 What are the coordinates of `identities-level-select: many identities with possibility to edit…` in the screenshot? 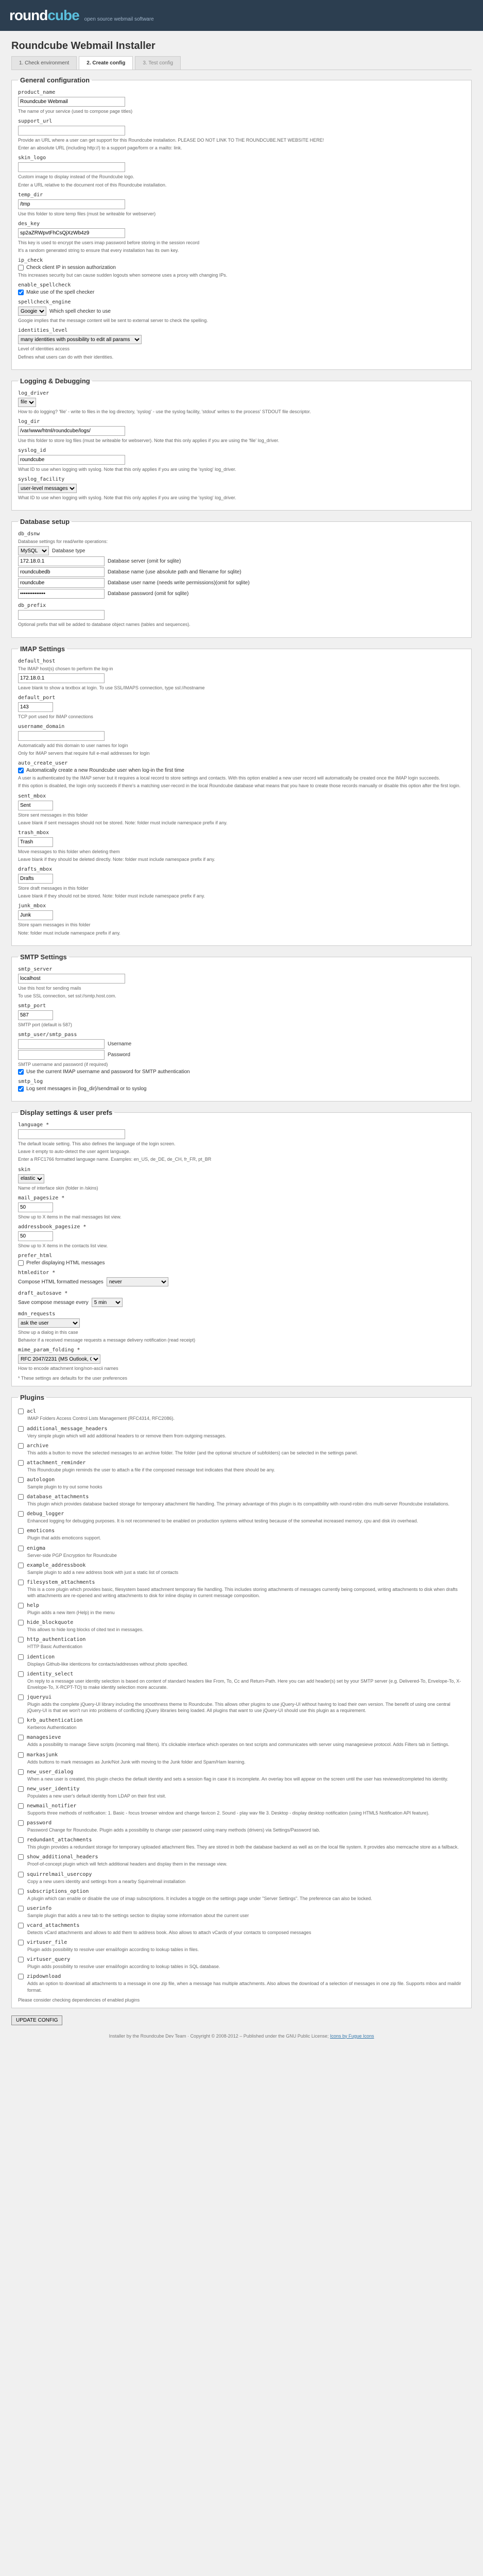 It's located at (80, 340).